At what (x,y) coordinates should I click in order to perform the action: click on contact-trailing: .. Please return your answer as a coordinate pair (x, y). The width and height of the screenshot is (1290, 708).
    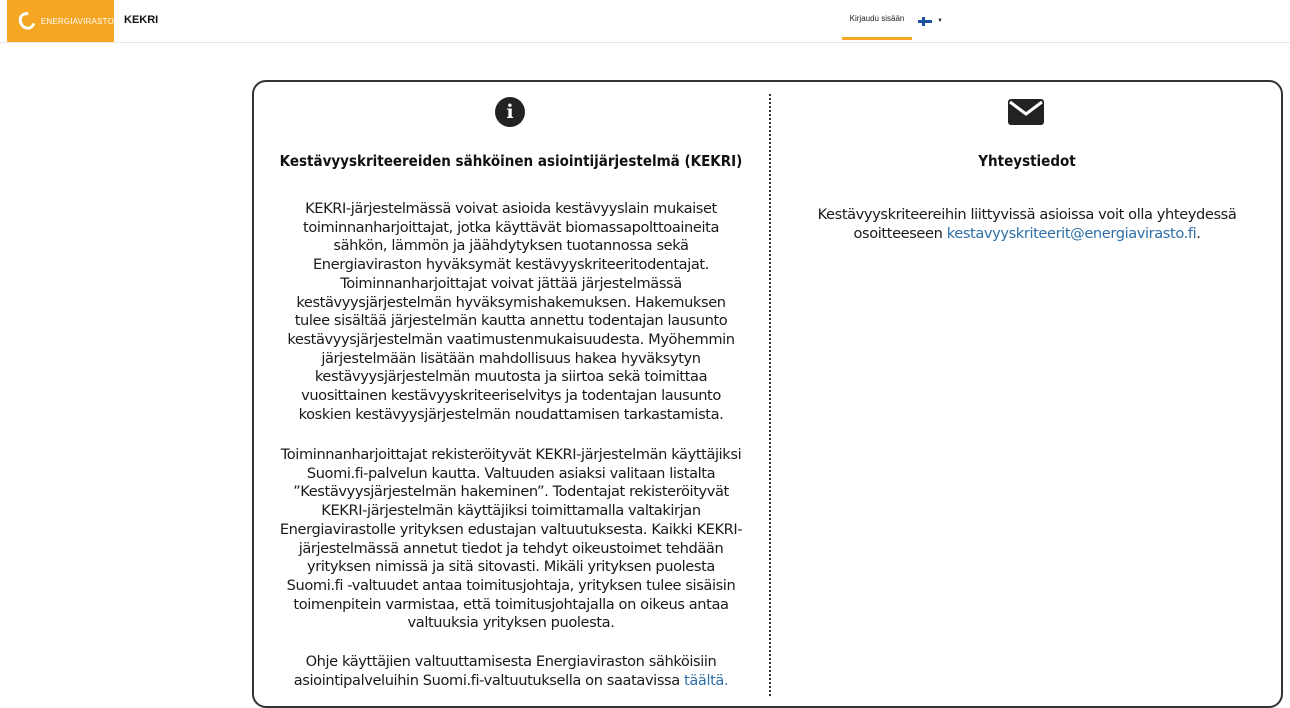
    Looking at the image, I should click on (1198, 233).